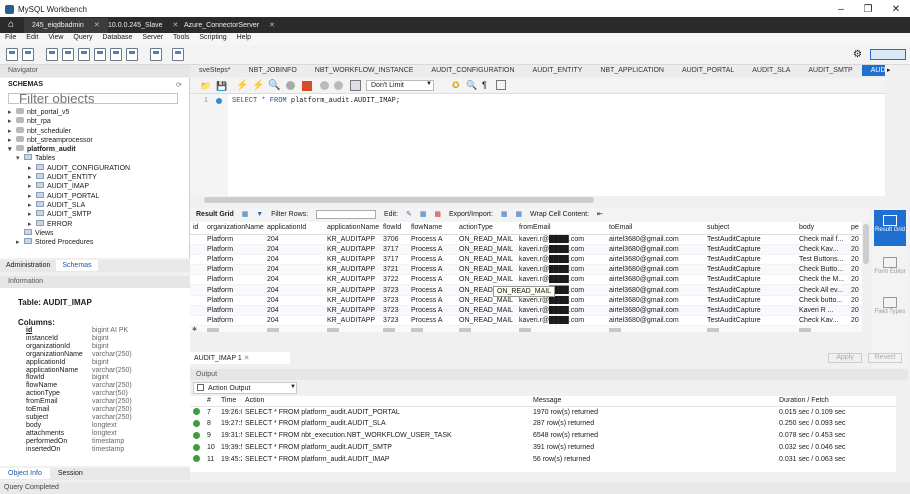 The height and width of the screenshot is (494, 910). What do you see at coordinates (394, 290) in the screenshot?
I see `grid-cell: 3723` at bounding box center [394, 290].